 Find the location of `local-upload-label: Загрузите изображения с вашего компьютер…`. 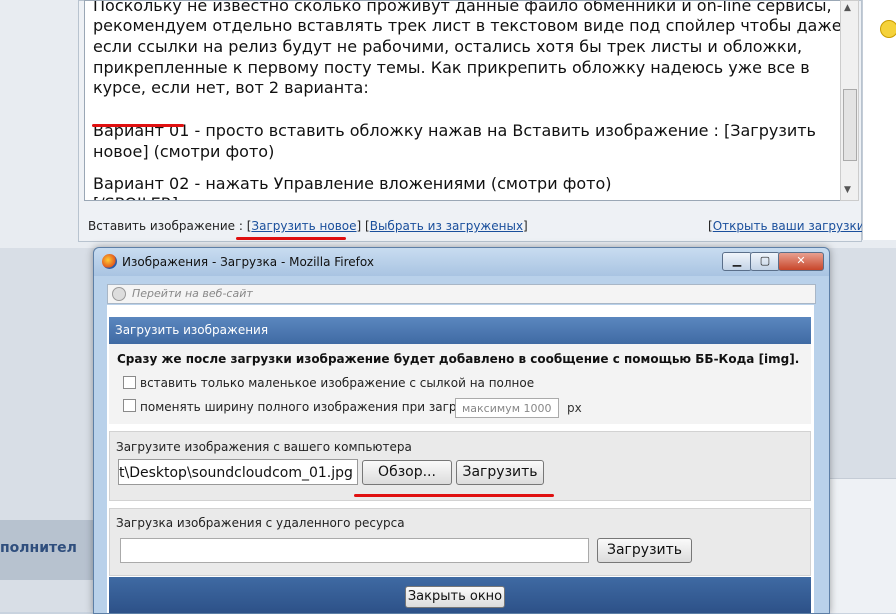

local-upload-label: Загрузите изображения с вашего компьютер… is located at coordinates (264, 447).